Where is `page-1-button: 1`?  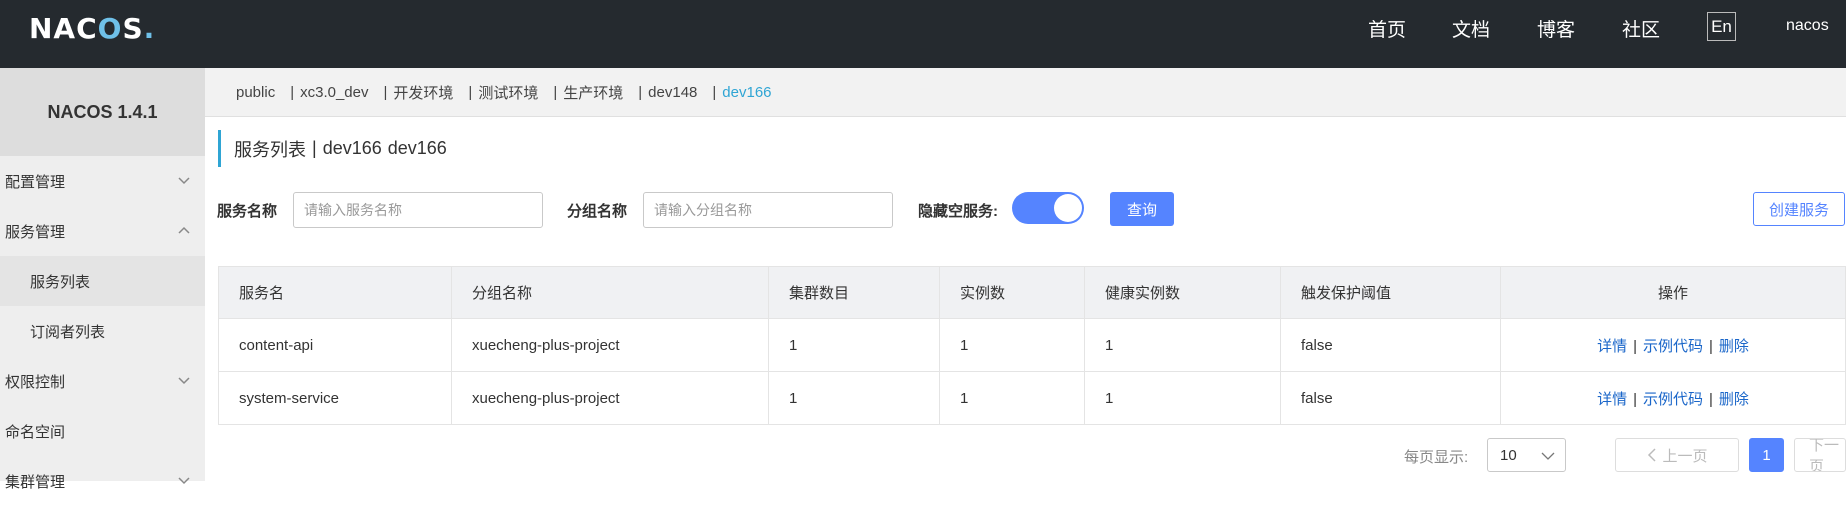 page-1-button: 1 is located at coordinates (1766, 455).